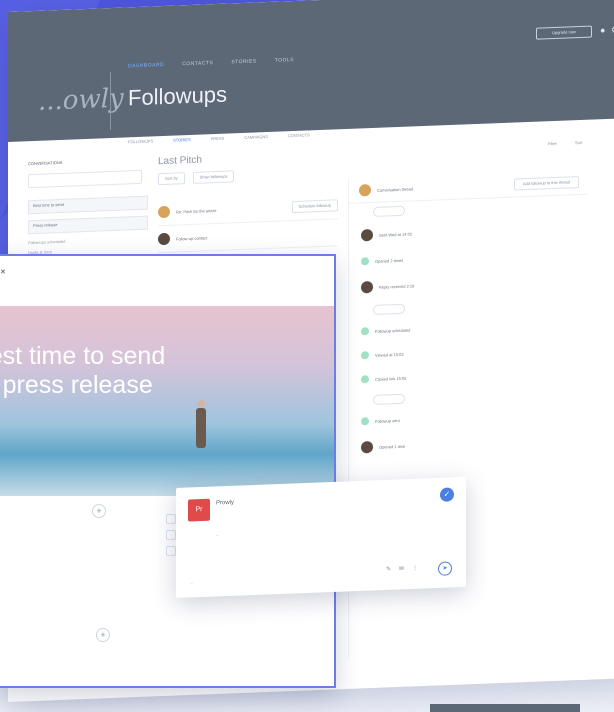  I want to click on bell-icon: ●, so click(602, 30).